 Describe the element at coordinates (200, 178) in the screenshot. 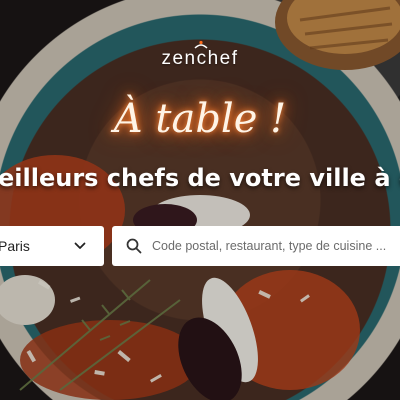

I see `hero-tagline: eilleurs chefs de votre ville à emp` at that location.